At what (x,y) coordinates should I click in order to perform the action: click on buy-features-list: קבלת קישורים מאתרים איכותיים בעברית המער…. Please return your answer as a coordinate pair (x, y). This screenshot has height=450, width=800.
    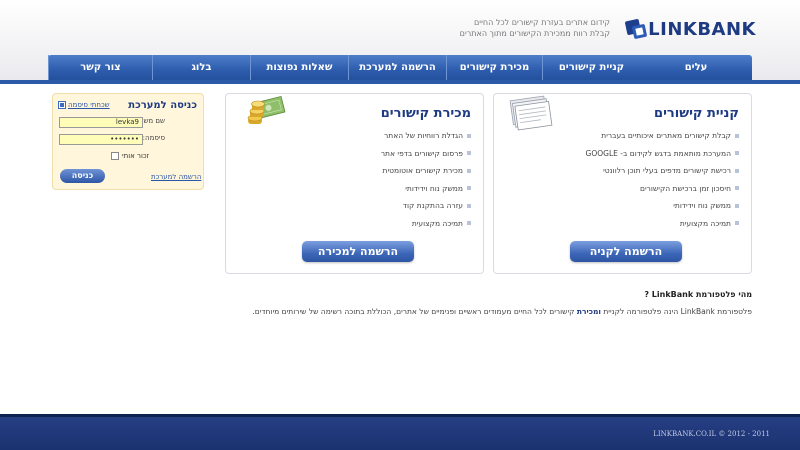
    Looking at the image, I should click on (662, 179).